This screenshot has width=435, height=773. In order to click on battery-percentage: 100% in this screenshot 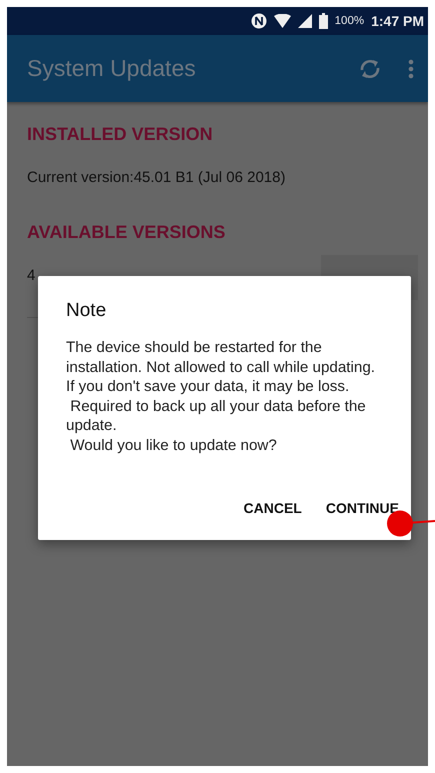, I will do `click(349, 21)`.